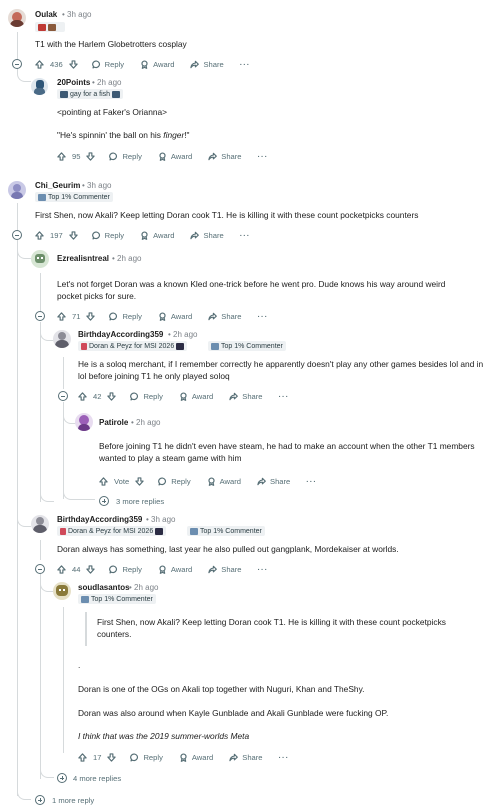 The image size is (496, 810). Describe the element at coordinates (113, 422) in the screenshot. I see `username: Patirole` at that location.